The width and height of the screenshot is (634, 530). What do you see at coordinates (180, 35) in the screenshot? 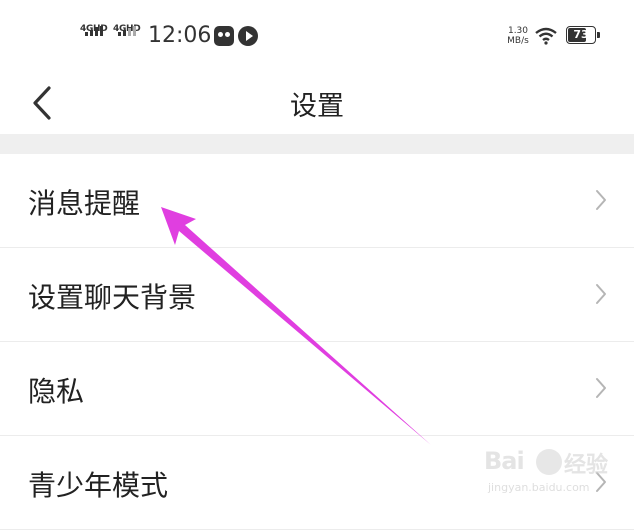
I see `status-time: 12:06` at bounding box center [180, 35].